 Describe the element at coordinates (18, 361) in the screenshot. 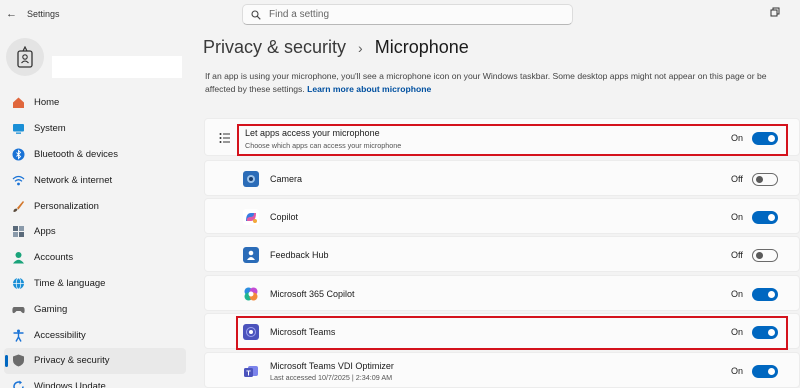

I see `shield-icon` at that location.